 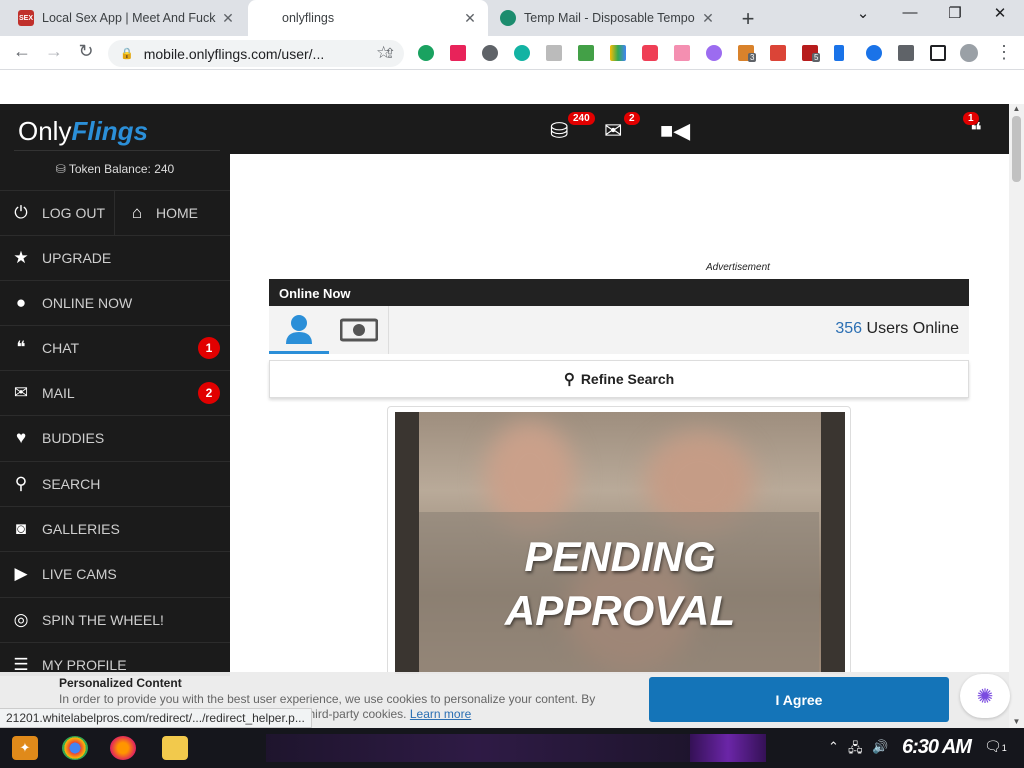 What do you see at coordinates (115, 483) in the screenshot?
I see `sidebar-item-search: ⚲ SEARCH` at bounding box center [115, 483].